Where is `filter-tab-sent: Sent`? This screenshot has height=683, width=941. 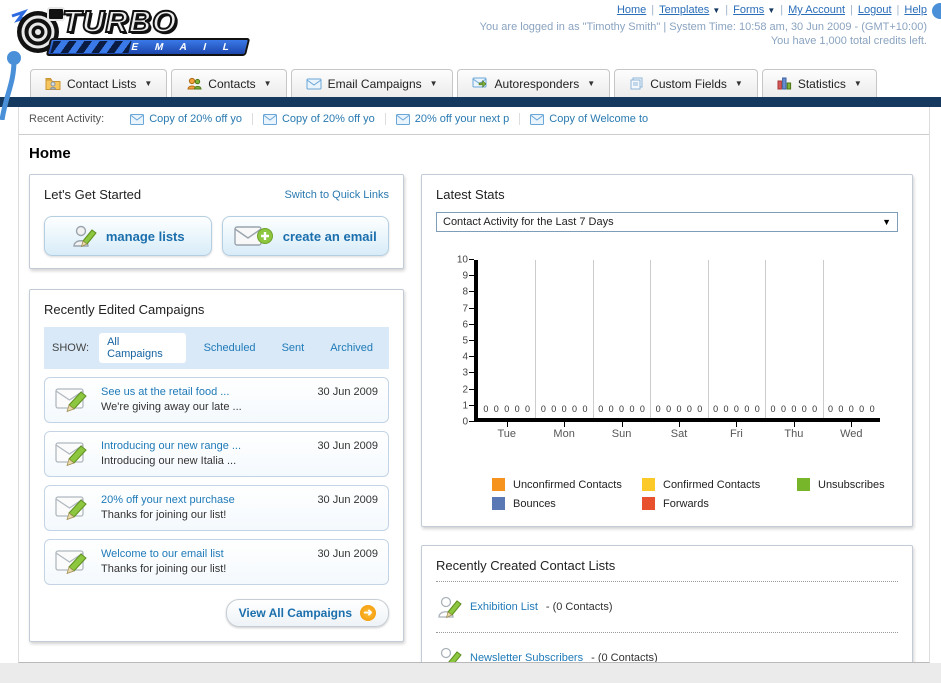
filter-tab-sent: Sent is located at coordinates (293, 348).